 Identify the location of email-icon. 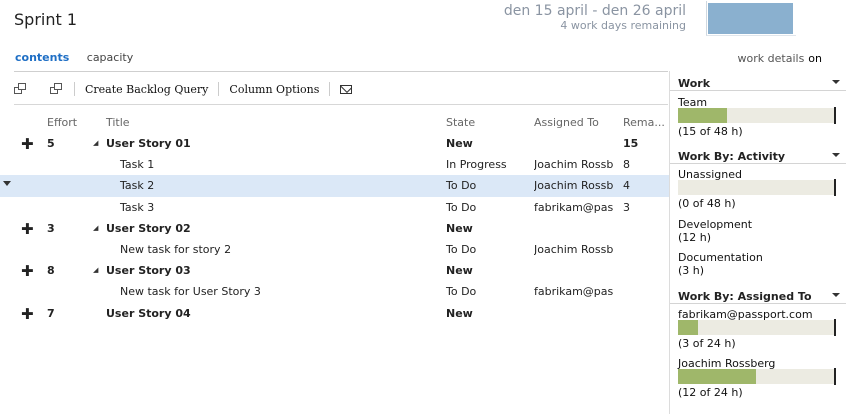
(346, 89).